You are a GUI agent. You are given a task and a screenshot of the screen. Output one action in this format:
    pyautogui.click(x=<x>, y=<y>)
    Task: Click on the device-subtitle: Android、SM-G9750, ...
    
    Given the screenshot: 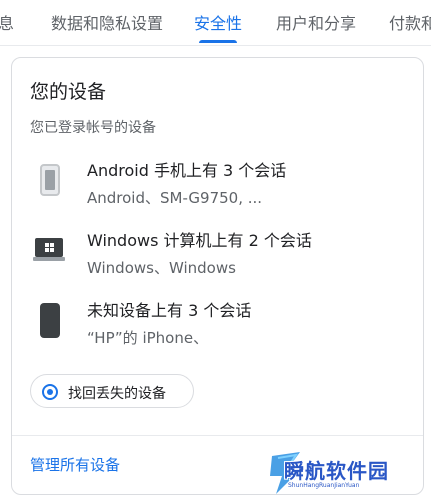 What is the action you would take?
    pyautogui.click(x=175, y=198)
    